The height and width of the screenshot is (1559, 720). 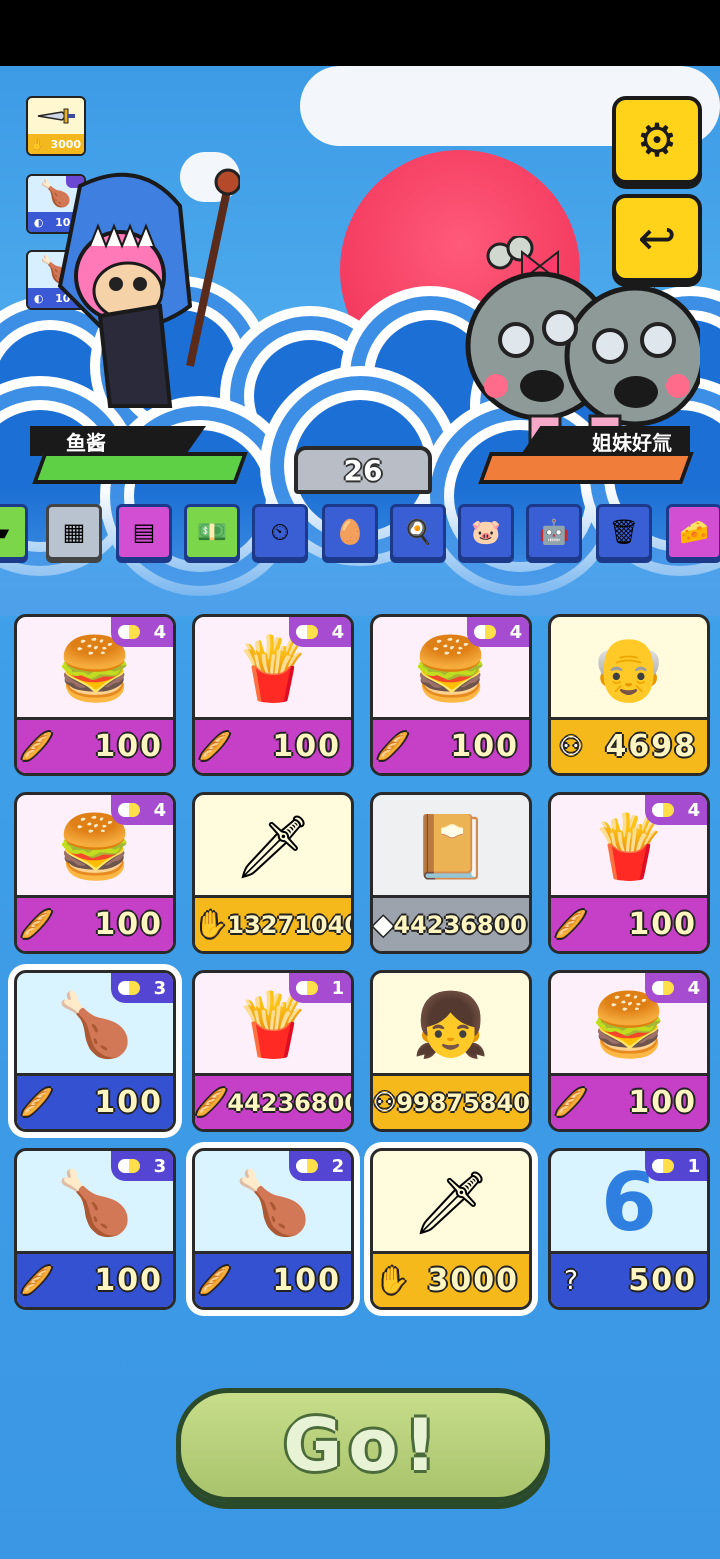 I want to click on player-character, so click(x=141, y=291).